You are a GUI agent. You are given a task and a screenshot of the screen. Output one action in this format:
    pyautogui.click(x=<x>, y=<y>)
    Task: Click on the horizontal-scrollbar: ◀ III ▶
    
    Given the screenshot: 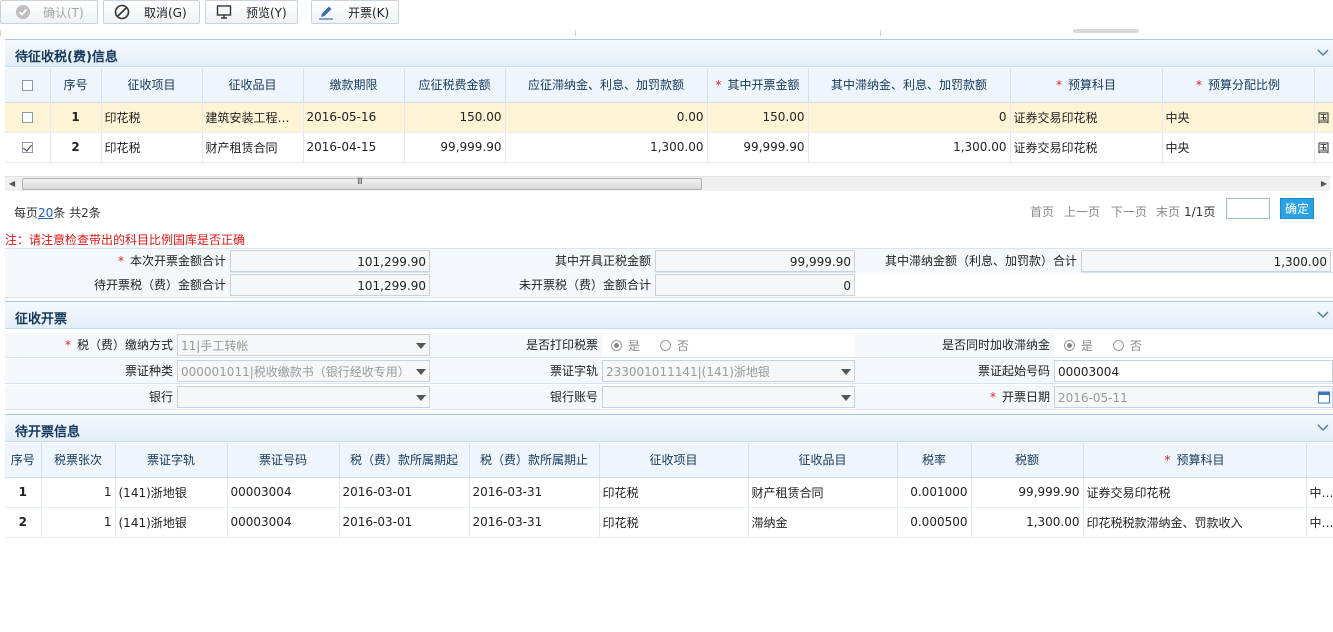 What is the action you would take?
    pyautogui.click(x=667, y=183)
    